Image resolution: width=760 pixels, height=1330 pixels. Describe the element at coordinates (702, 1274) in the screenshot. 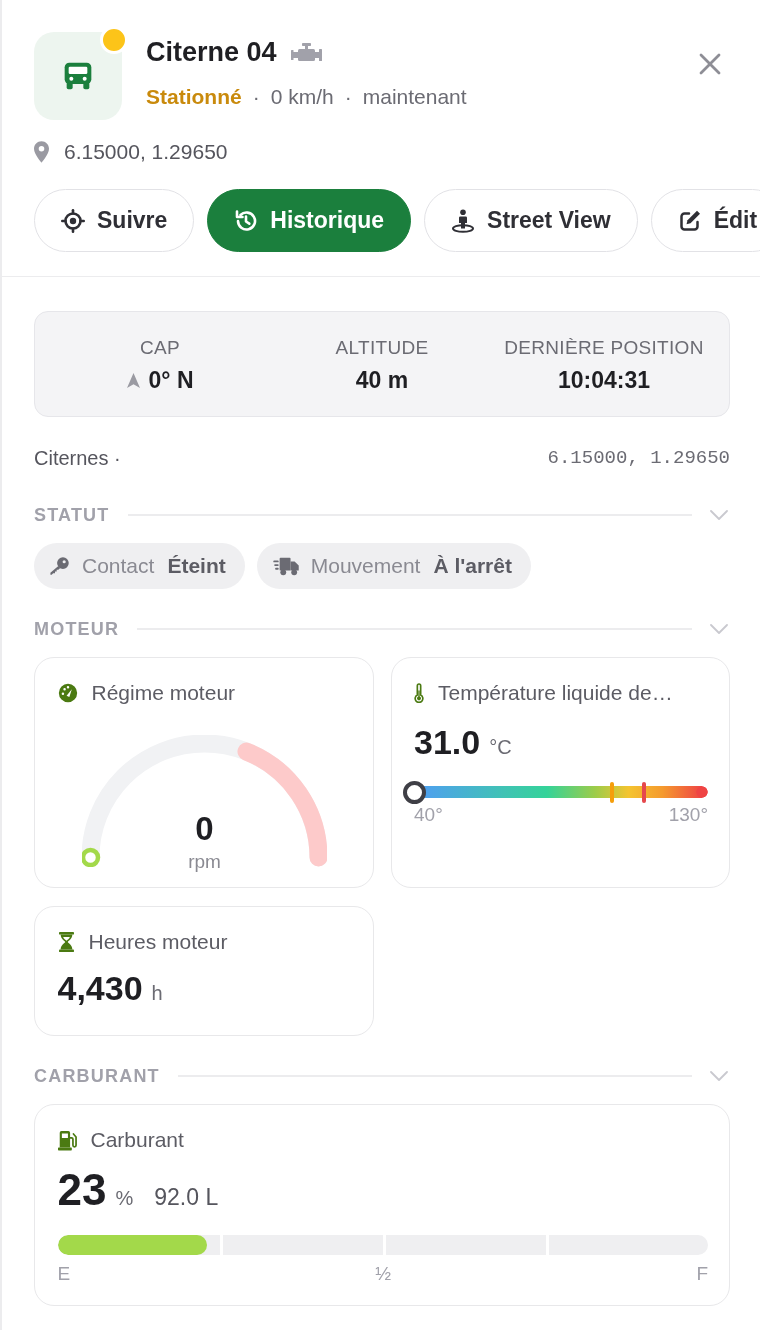

I see `scale-label: F` at that location.